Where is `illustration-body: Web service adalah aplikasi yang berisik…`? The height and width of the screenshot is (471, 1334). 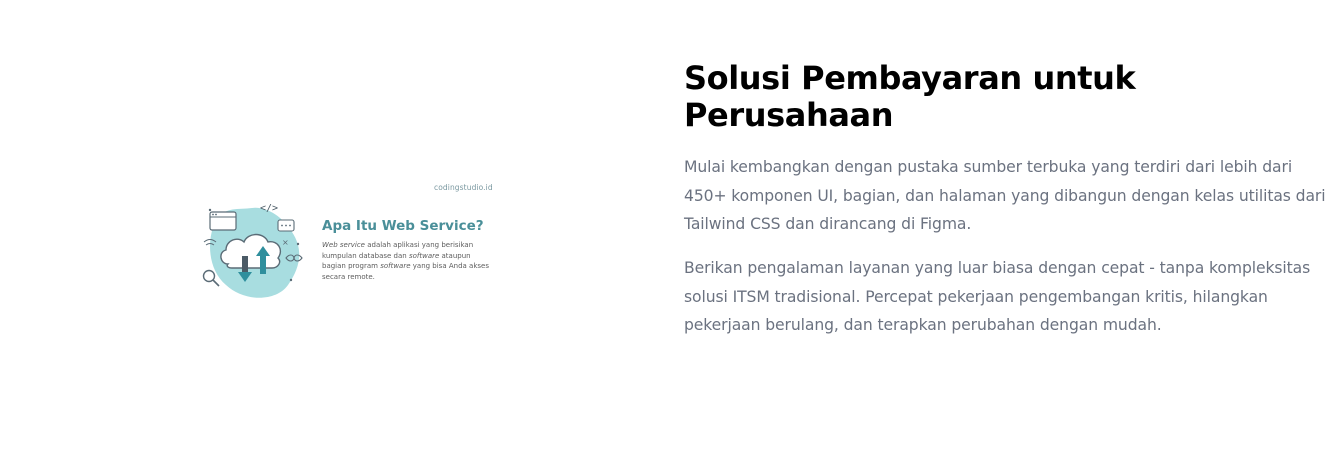 illustration-body: Web service adalah aplikasi yang berisik… is located at coordinates (407, 261).